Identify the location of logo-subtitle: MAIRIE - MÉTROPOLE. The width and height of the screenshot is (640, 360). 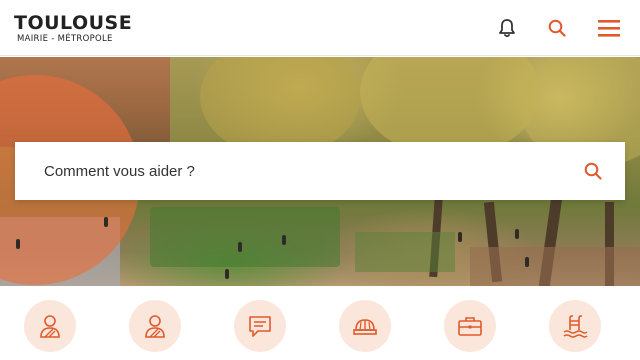
(65, 39).